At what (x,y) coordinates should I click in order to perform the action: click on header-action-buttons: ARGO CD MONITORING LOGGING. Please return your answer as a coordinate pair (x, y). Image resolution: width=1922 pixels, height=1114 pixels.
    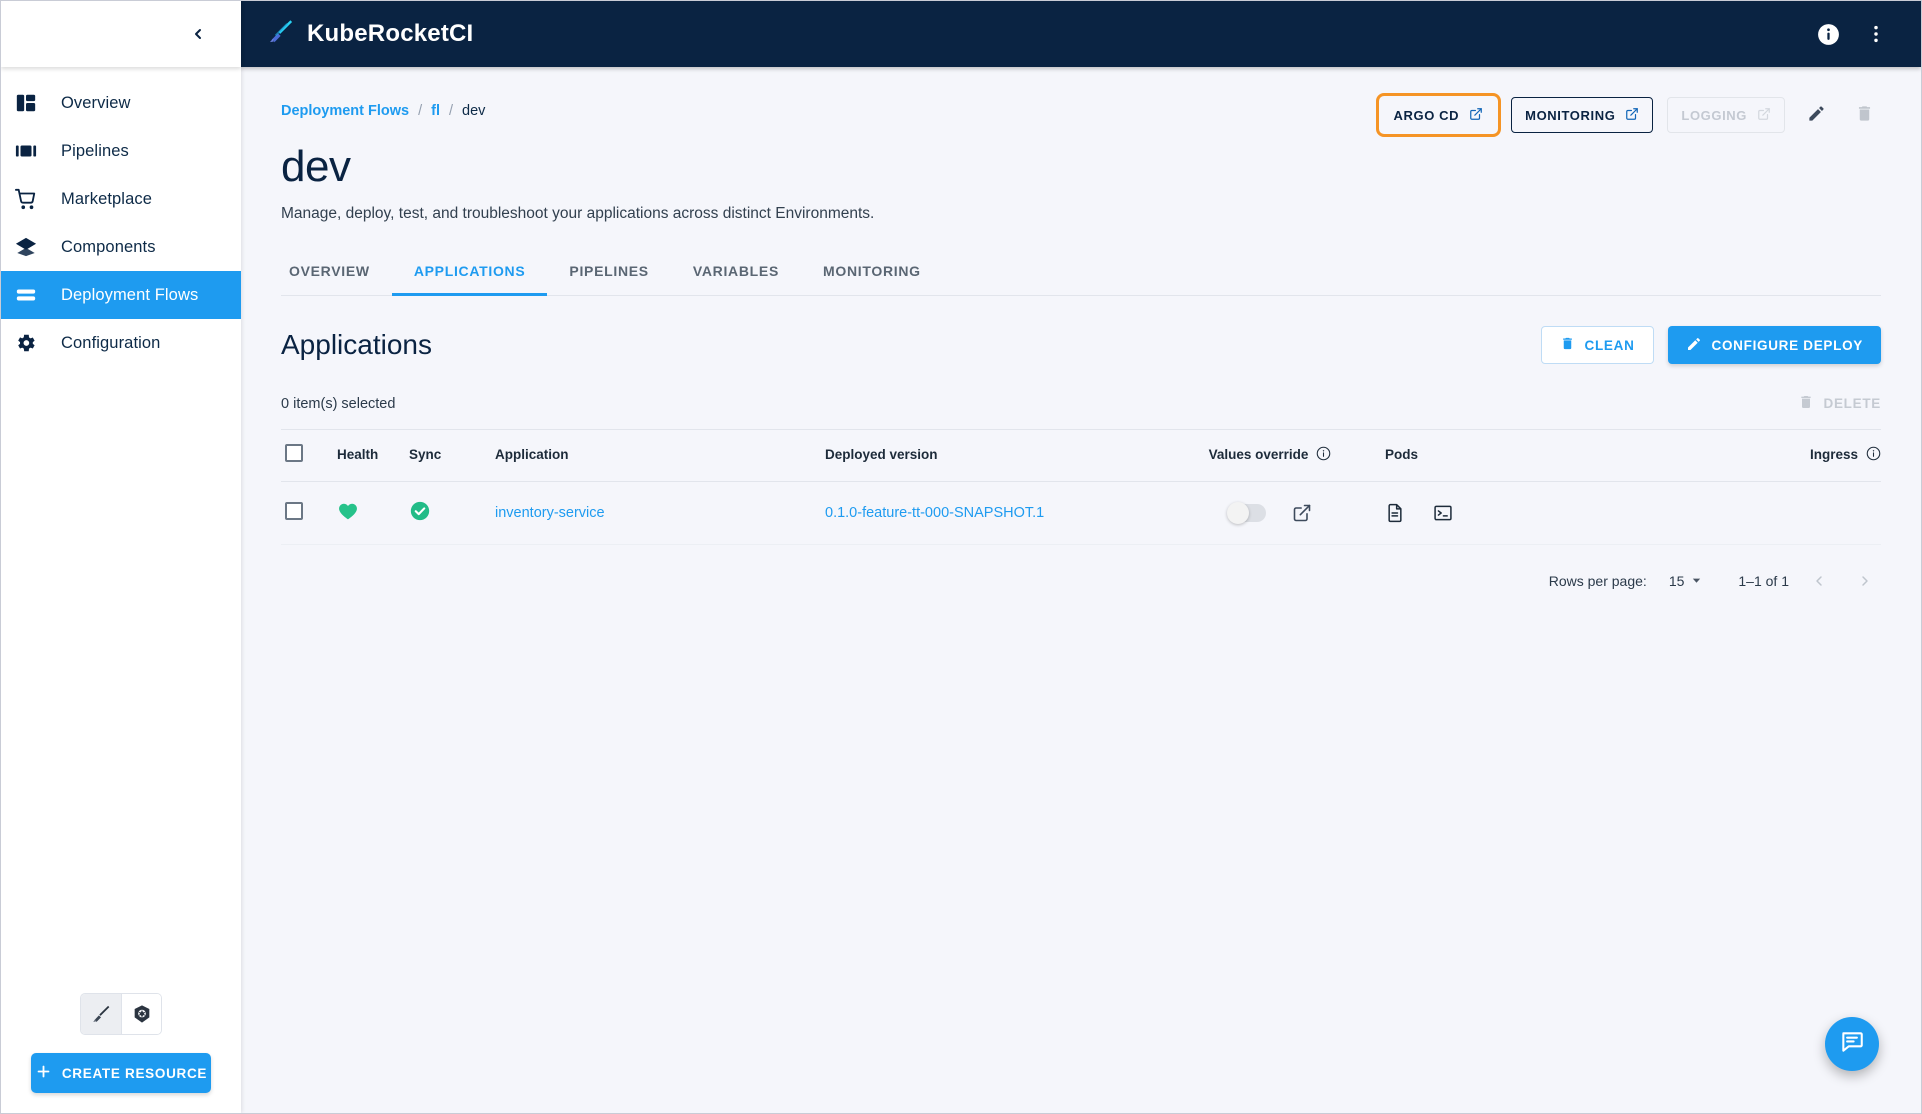
    Looking at the image, I should click on (1628, 115).